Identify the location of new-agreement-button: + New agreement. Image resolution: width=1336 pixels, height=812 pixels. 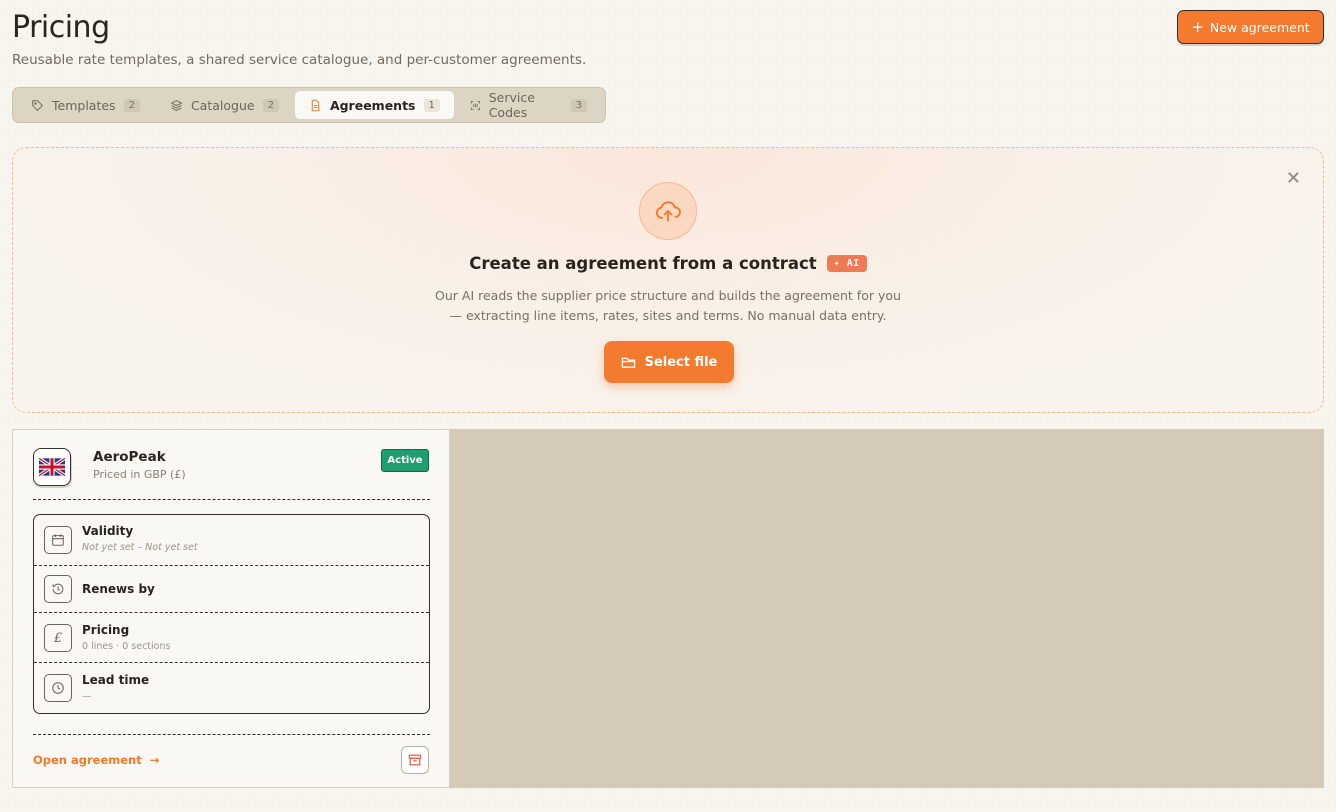
(1250, 27).